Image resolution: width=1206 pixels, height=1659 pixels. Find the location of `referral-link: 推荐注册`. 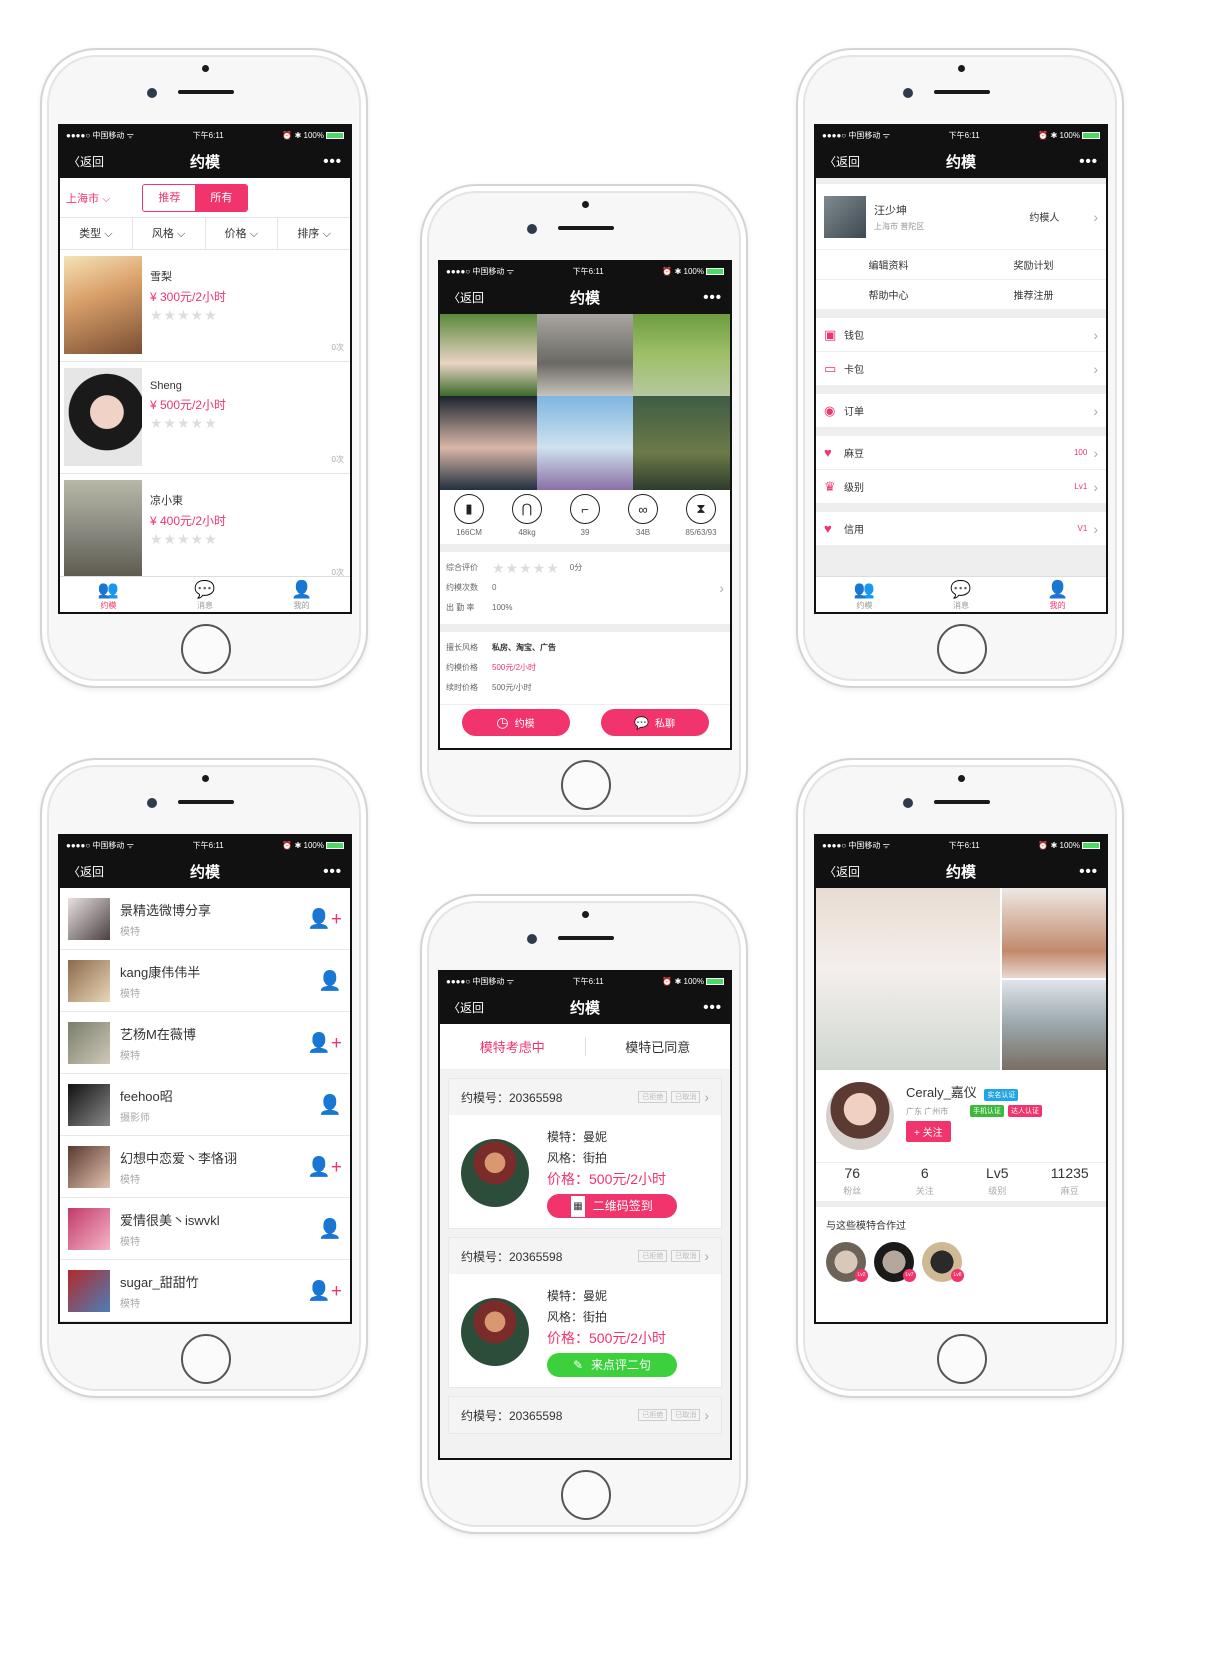

referral-link: 推荐注册 is located at coordinates (1033, 294).